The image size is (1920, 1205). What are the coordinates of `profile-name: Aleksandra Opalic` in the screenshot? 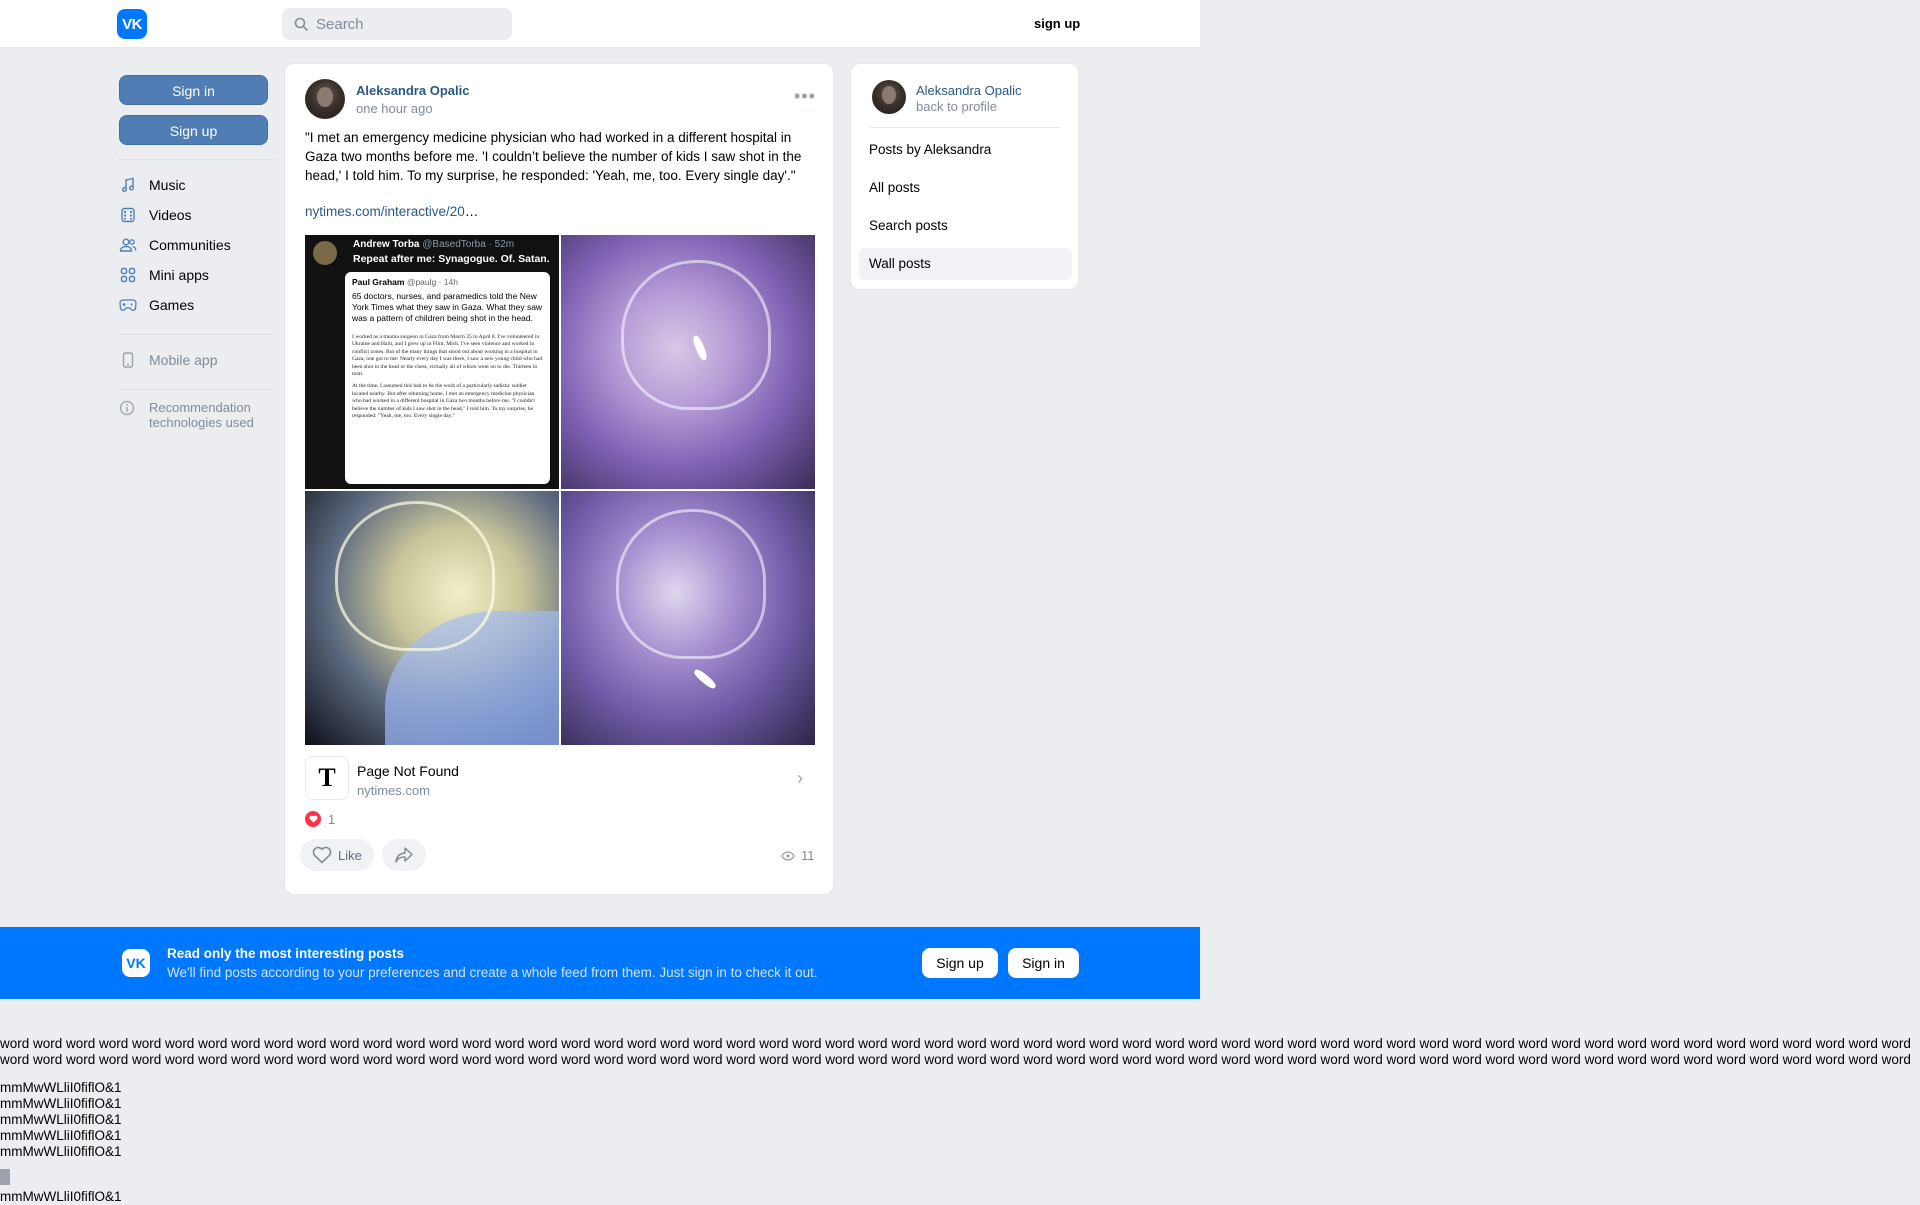 It's located at (969, 90).